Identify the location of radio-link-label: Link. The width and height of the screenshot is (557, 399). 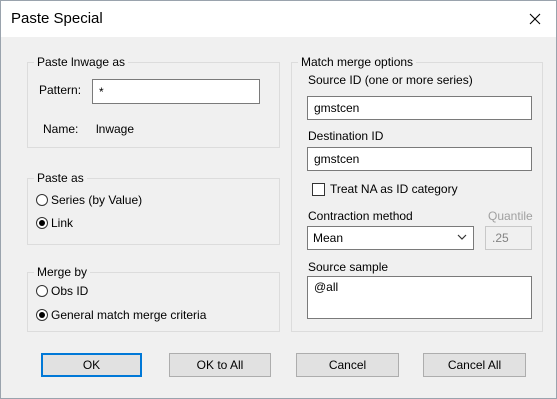
(62, 223).